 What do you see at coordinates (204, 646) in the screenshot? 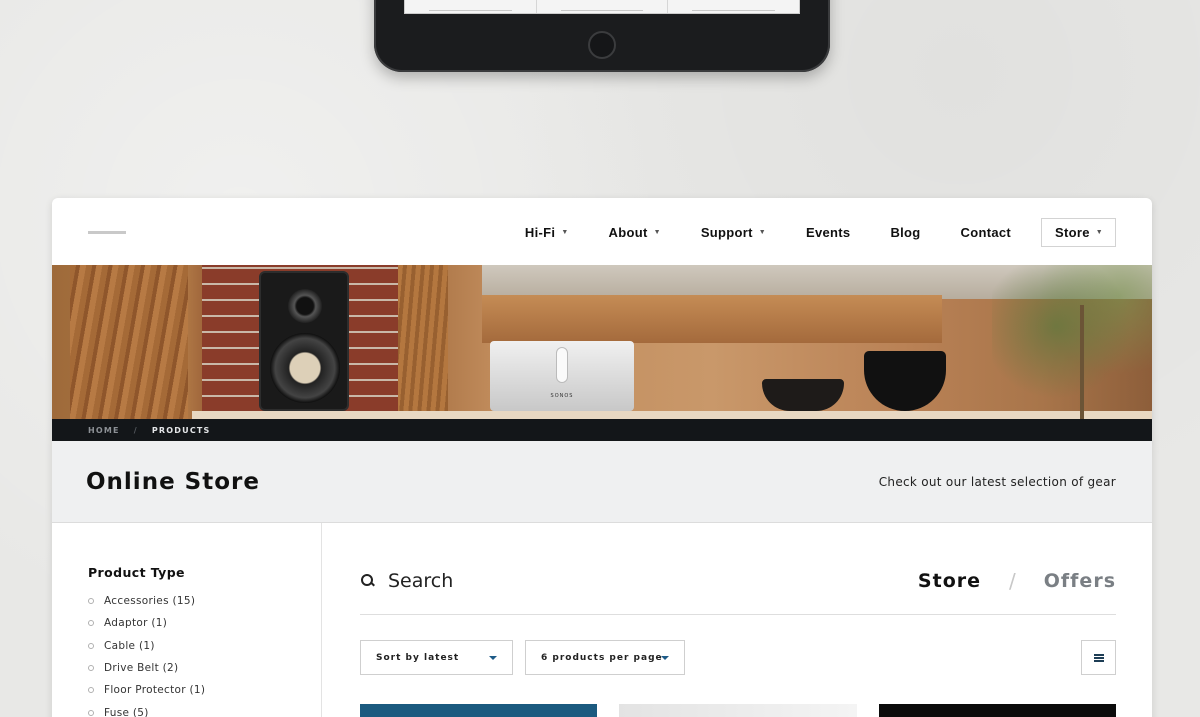
I see `filter-item-cable: Cable (1)` at bounding box center [204, 646].